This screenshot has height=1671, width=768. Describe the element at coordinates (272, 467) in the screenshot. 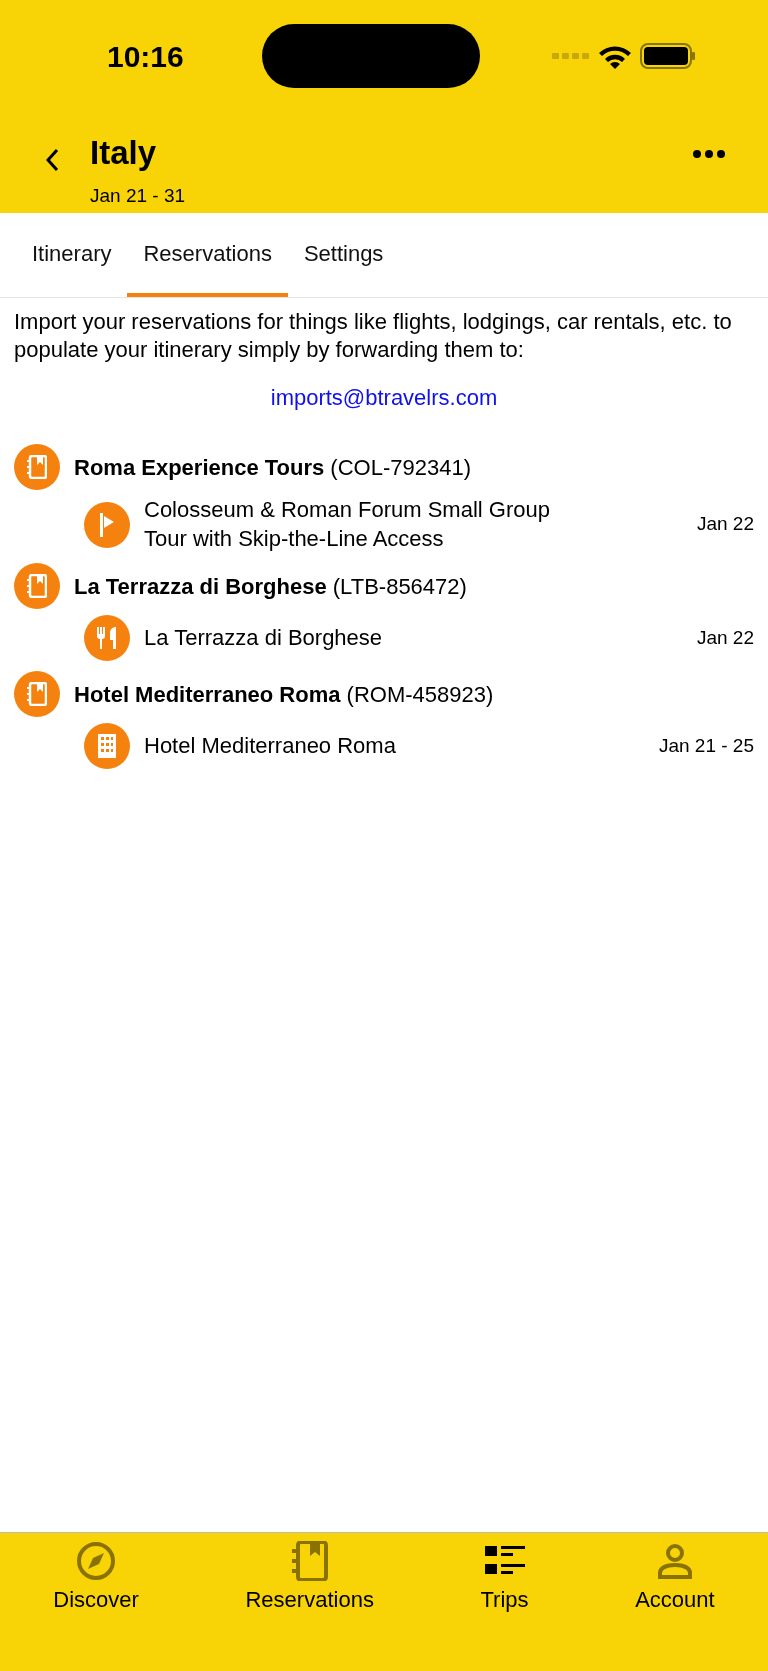

I see `reservation-name: Roma Experience Tours (COL-792341)` at that location.